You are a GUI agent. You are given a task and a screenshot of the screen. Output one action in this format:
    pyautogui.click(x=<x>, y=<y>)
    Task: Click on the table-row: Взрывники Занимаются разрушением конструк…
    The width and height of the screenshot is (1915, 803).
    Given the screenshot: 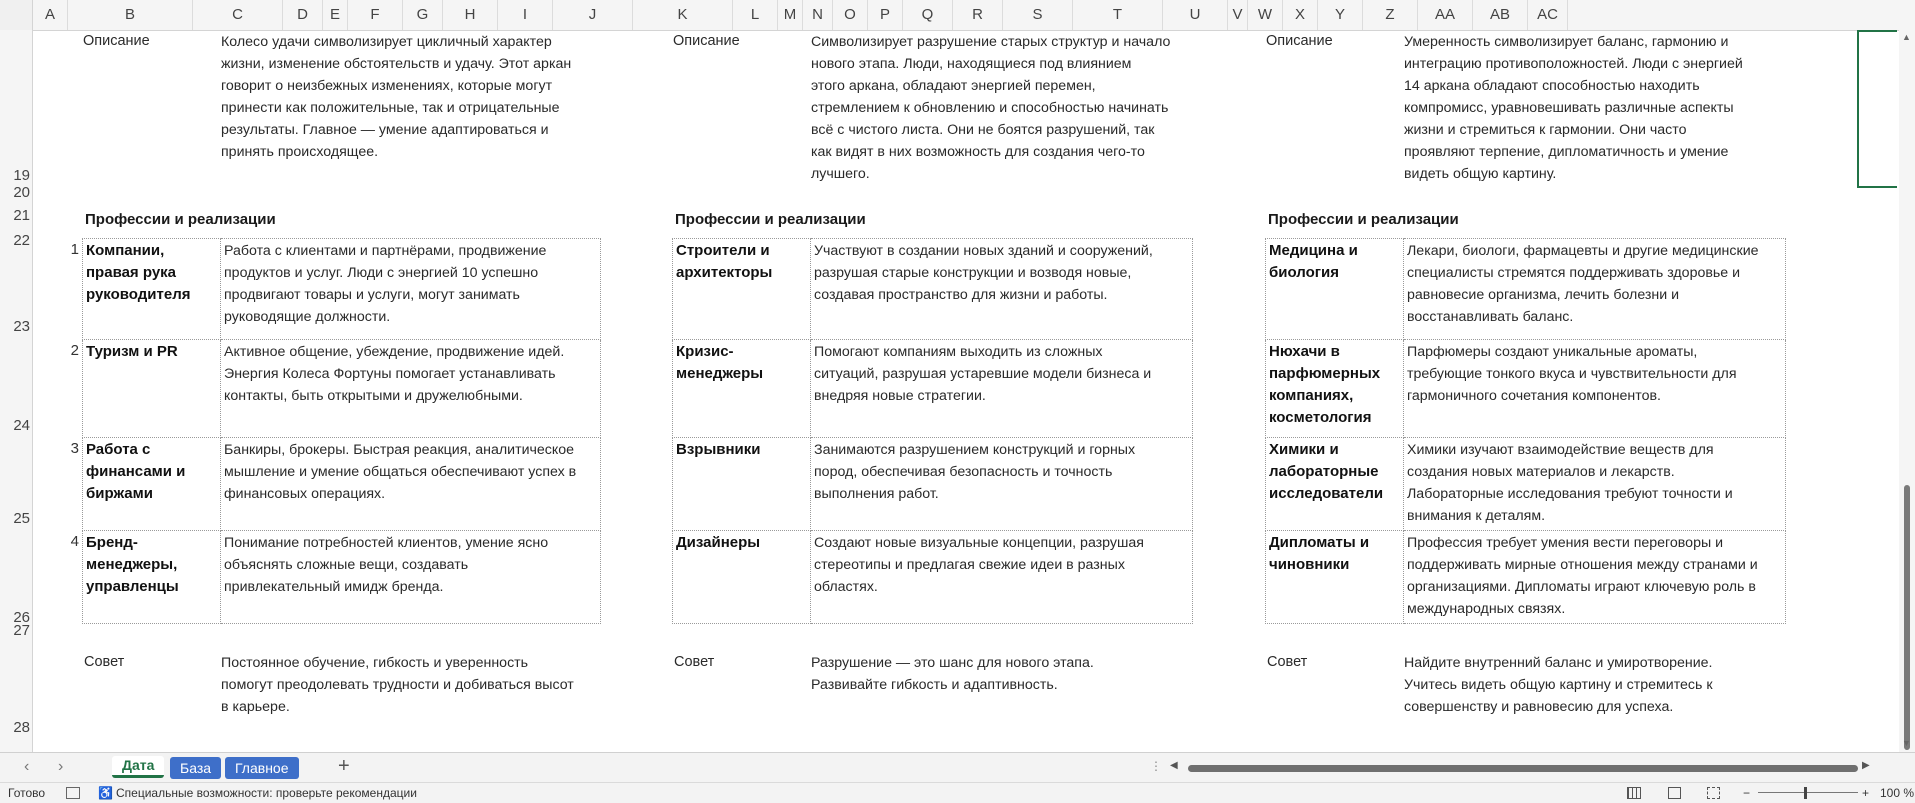 What is the action you would take?
    pyautogui.click(x=932, y=484)
    